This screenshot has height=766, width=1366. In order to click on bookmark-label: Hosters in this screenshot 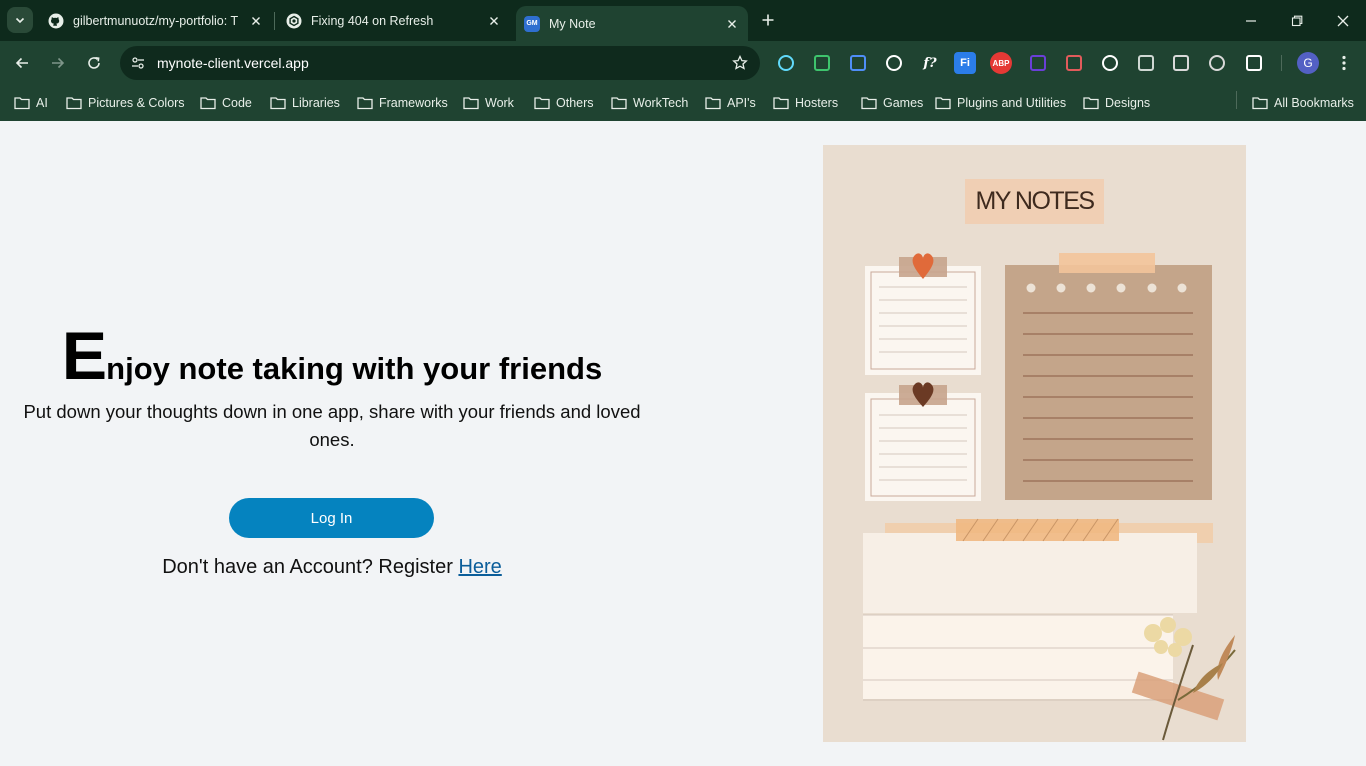, I will do `click(817, 103)`.